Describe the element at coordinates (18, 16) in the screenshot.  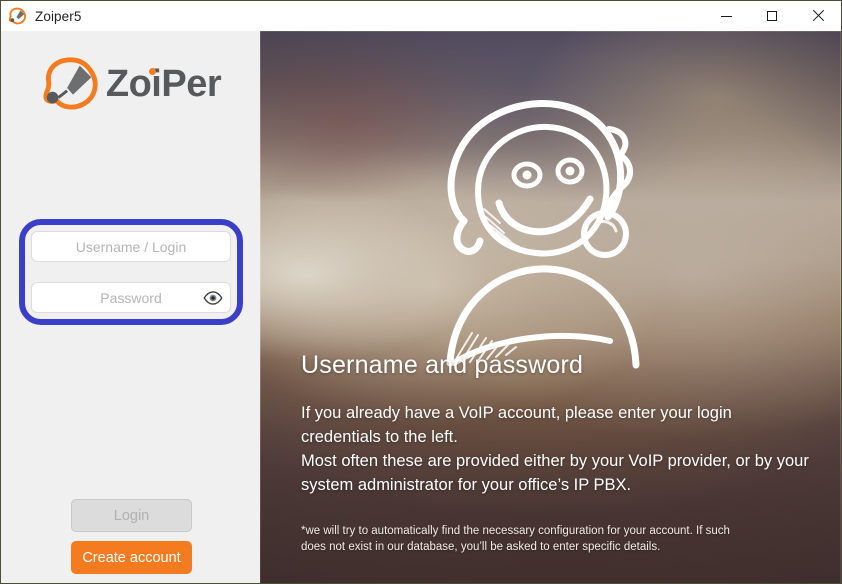
I see `zoiper-icon` at that location.